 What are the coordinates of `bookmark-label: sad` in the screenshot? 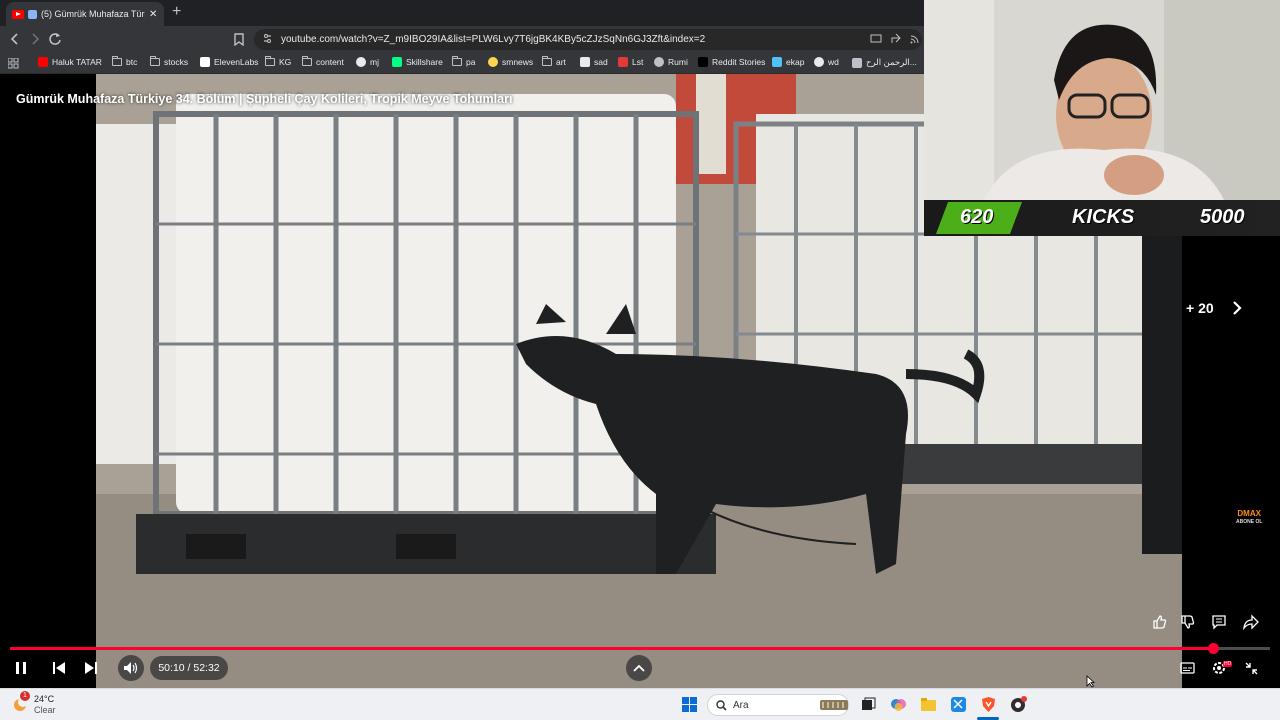 It's located at (601, 62).